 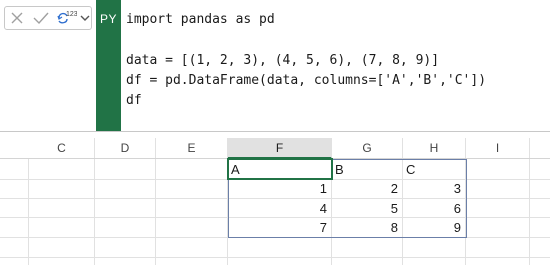 I want to click on table-header-cell: A, so click(x=280, y=169).